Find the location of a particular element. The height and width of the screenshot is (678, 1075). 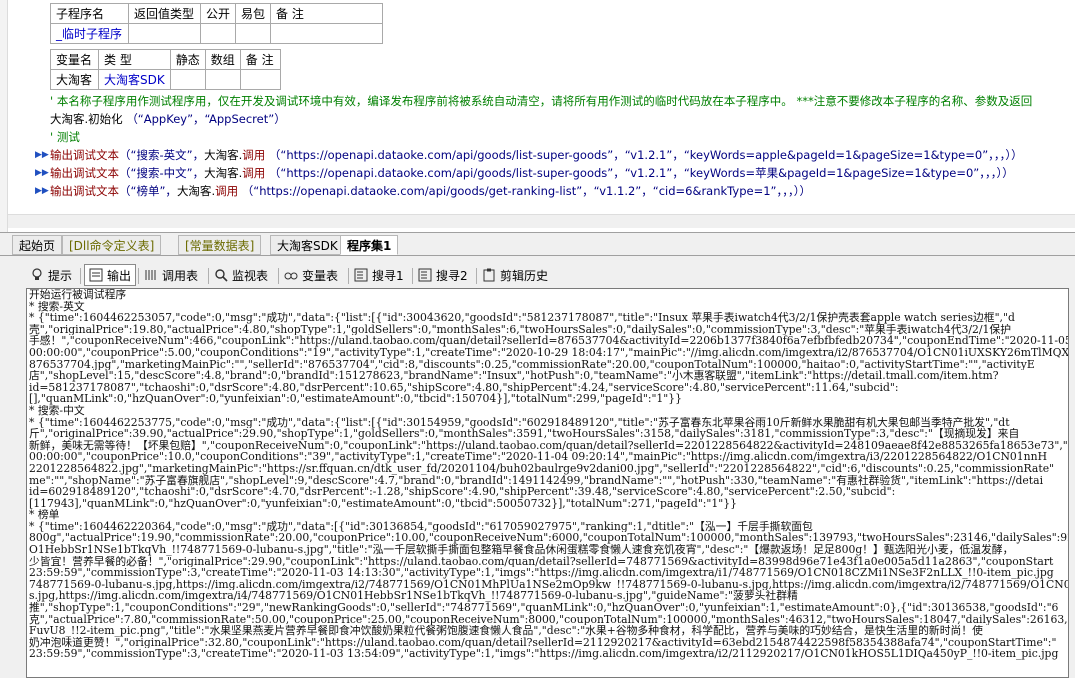

tab-search-2: 搜寻2 is located at coordinates (443, 276).